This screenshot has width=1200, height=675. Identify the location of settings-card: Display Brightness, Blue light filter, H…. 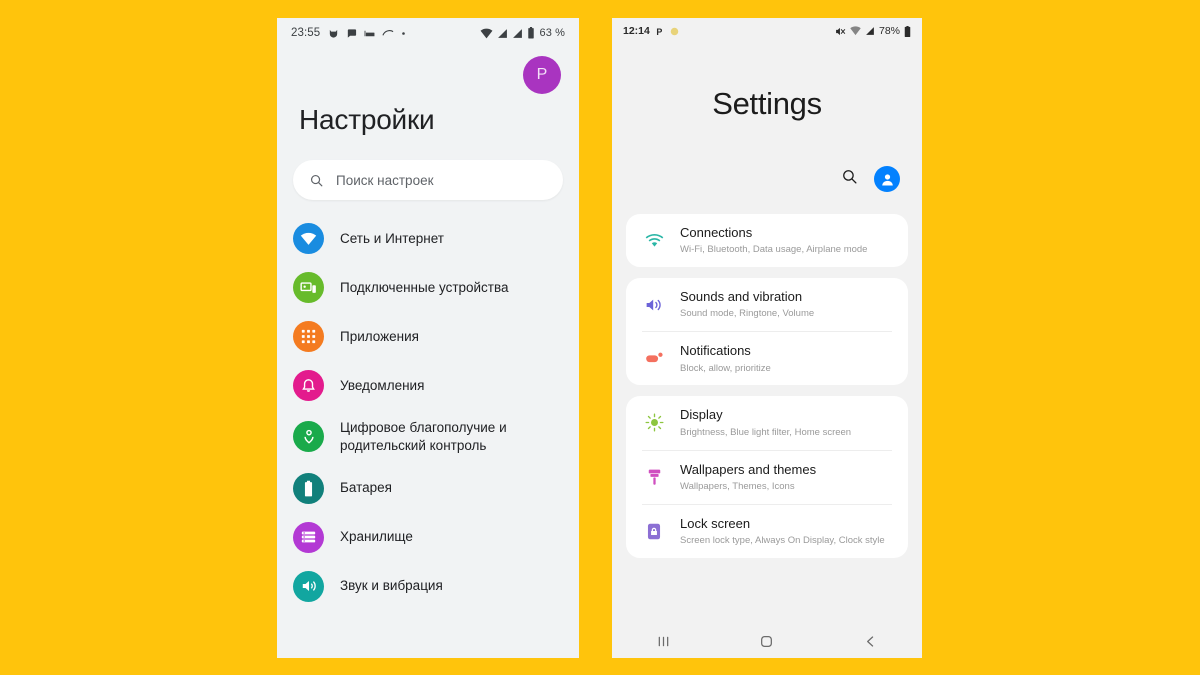
(767, 477).